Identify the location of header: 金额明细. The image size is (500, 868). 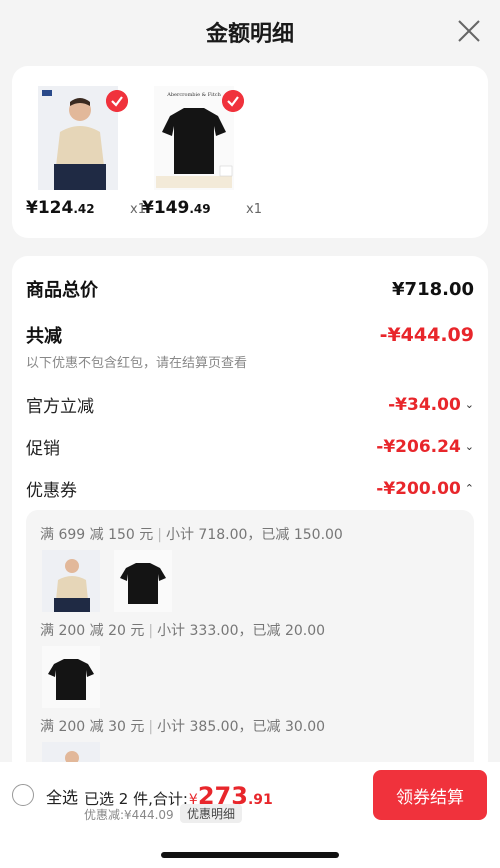
(250, 32).